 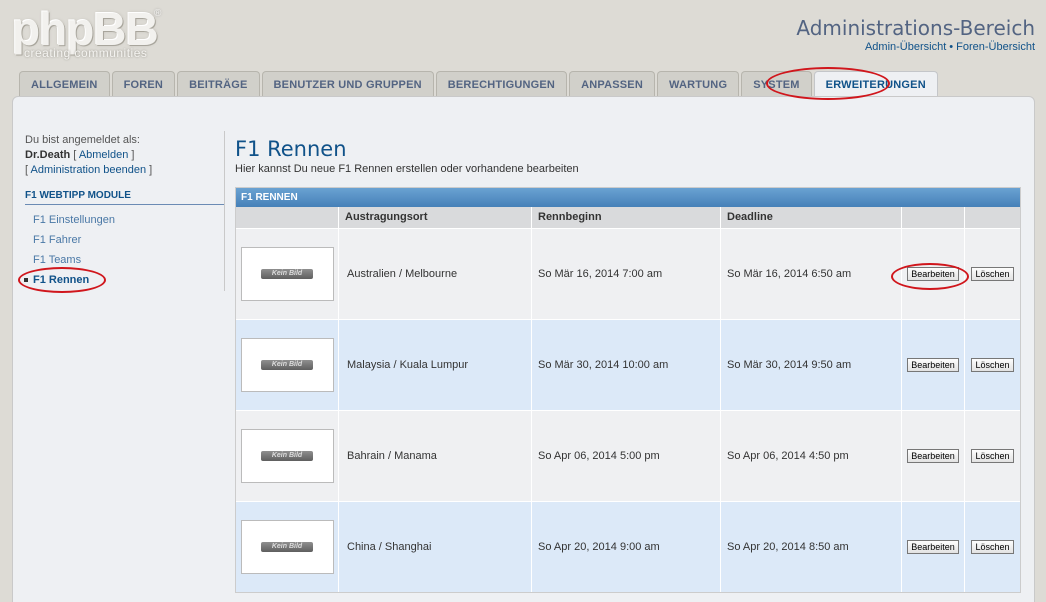 What do you see at coordinates (124, 280) in the screenshot?
I see `sidebar-item-f1-rennen: F1 Rennen` at bounding box center [124, 280].